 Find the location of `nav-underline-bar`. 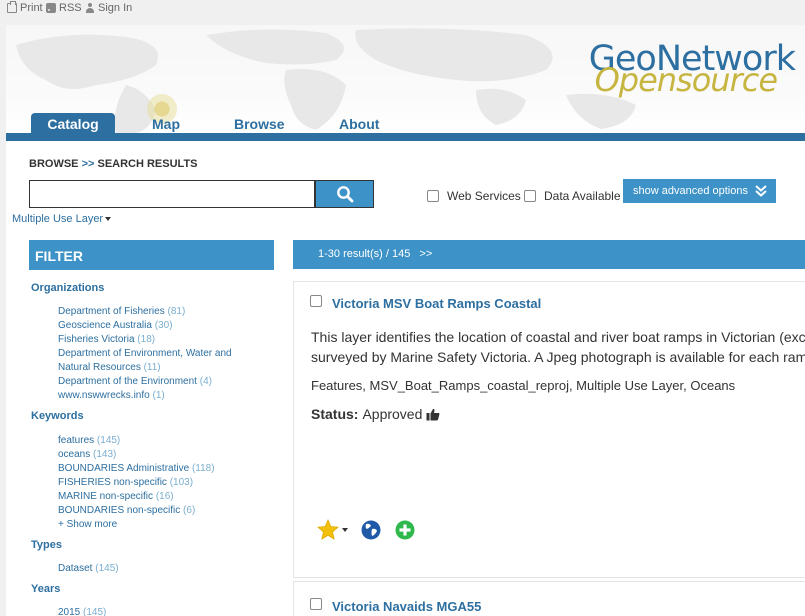

nav-underline-bar is located at coordinates (405, 137).